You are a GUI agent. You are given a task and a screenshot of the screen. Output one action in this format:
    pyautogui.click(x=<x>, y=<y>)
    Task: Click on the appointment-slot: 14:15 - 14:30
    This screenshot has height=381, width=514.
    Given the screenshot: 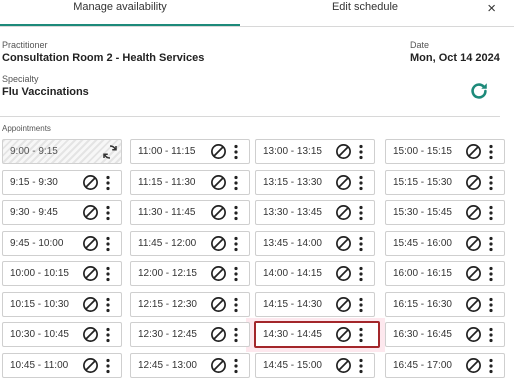 What is the action you would take?
    pyautogui.click(x=315, y=304)
    